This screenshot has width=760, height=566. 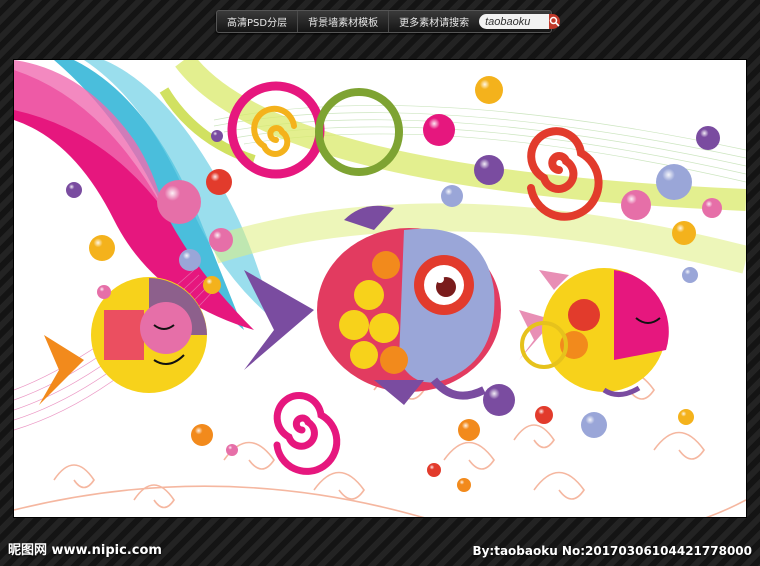 What do you see at coordinates (123, 341) in the screenshot?
I see `left-fish` at bounding box center [123, 341].